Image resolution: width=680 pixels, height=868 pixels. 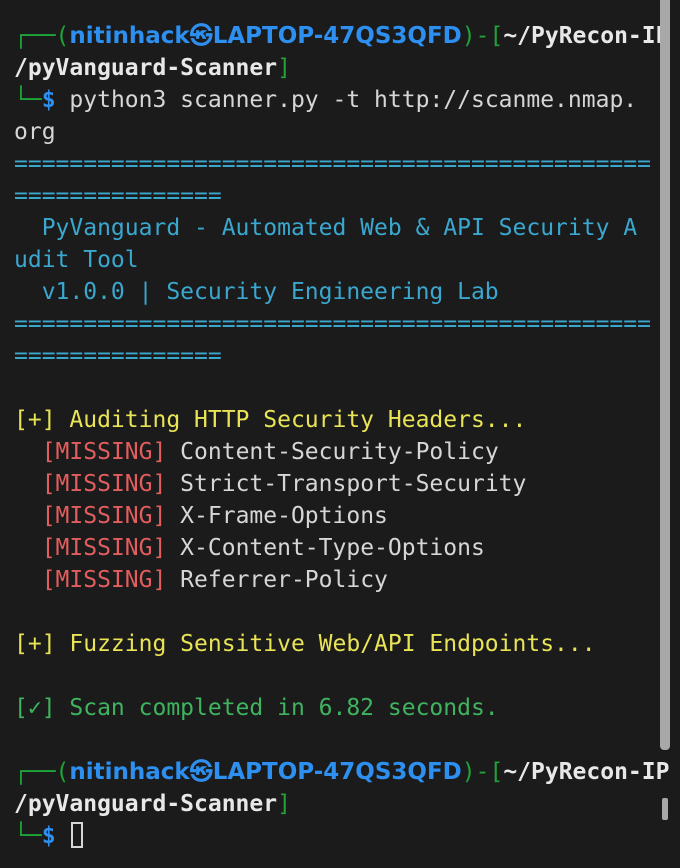 I want to click on header-result-row: [MISSING] X-Frame-Options, so click(x=201, y=516).